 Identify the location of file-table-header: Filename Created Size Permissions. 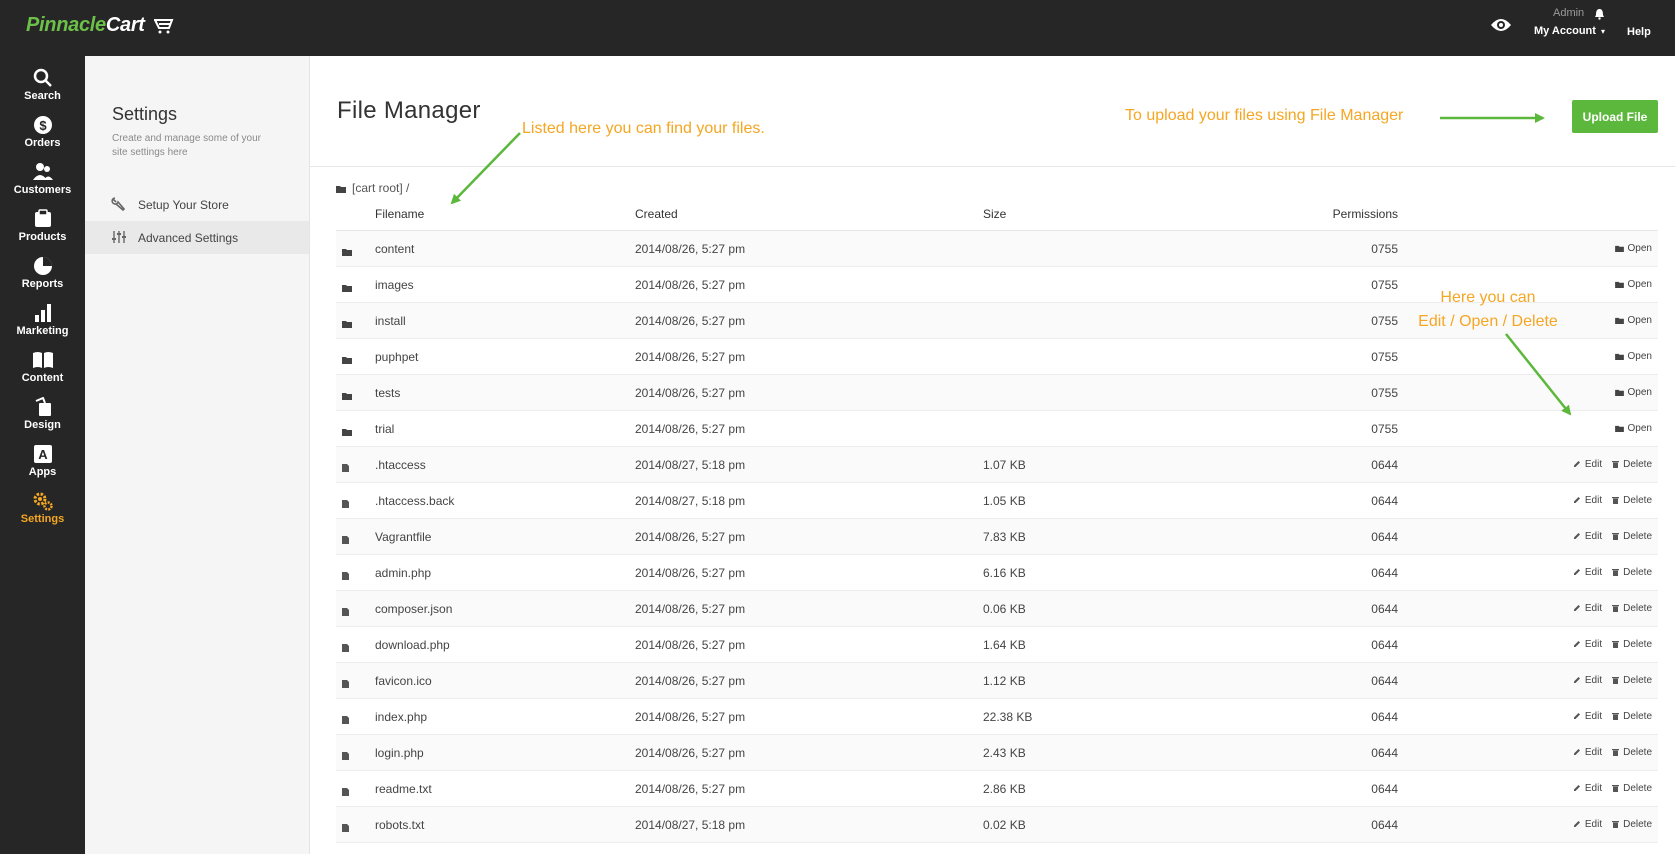
(997, 218).